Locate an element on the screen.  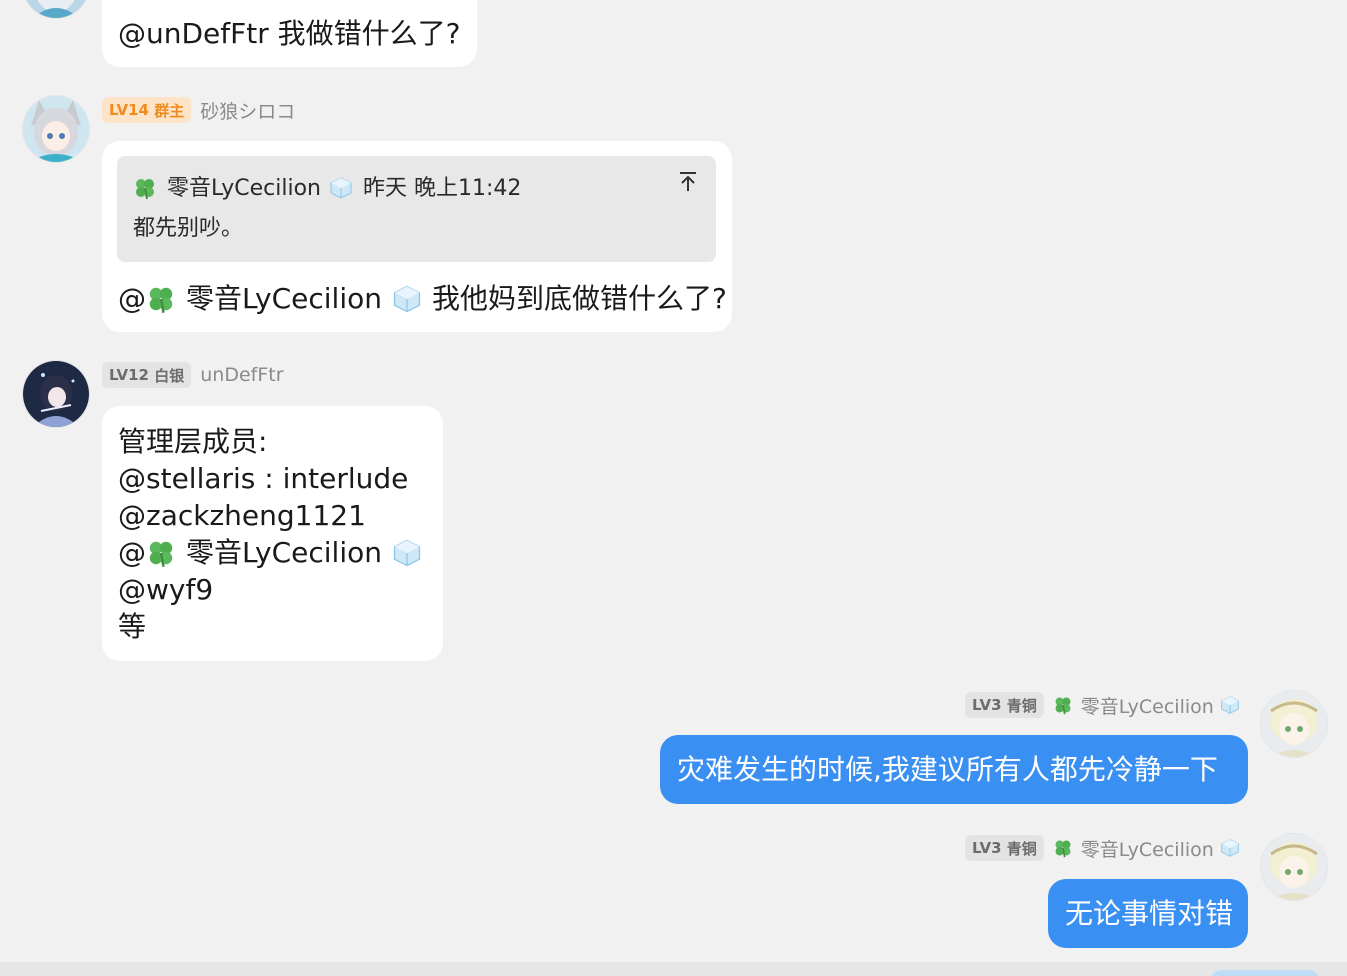
sender-name: 砂狼シロコ is located at coordinates (247, 110).